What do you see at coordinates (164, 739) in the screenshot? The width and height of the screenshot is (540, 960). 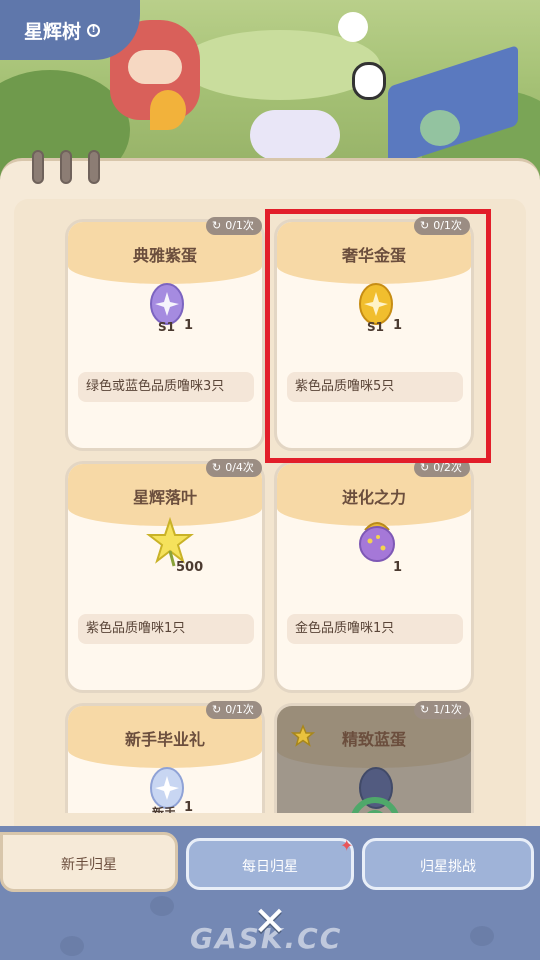 I see `card-title: 新手毕业礼` at bounding box center [164, 739].